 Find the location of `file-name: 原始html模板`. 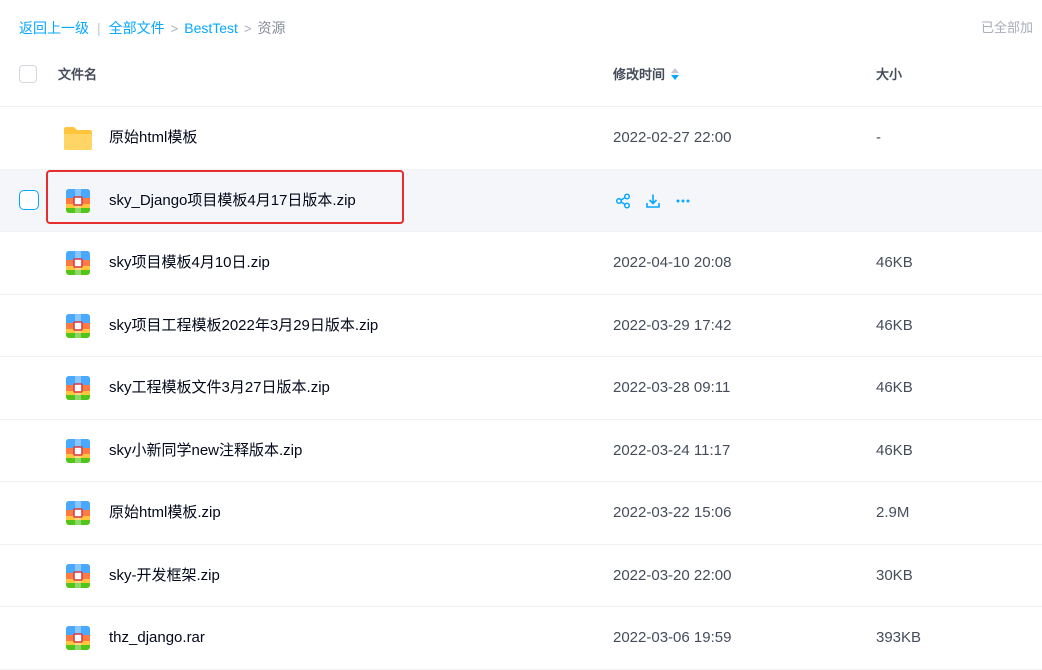

file-name: 原始html模板 is located at coordinates (153, 138).